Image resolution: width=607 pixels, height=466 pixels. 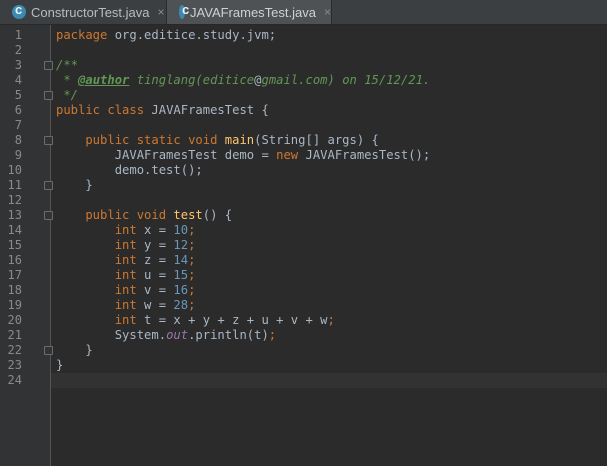 What do you see at coordinates (329, 380) in the screenshot?
I see `current-line-highlight` at bounding box center [329, 380].